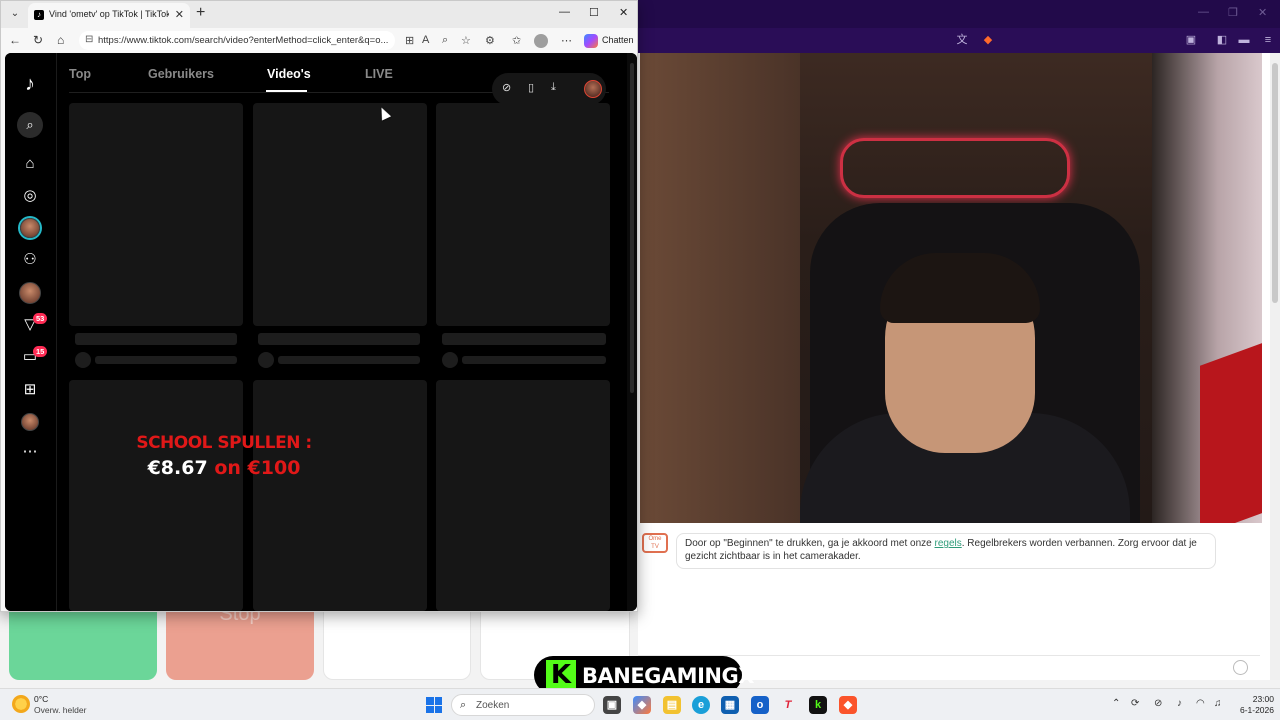  What do you see at coordinates (566, 40) in the screenshot?
I see `more-options-icon: ⋯` at bounding box center [566, 40].